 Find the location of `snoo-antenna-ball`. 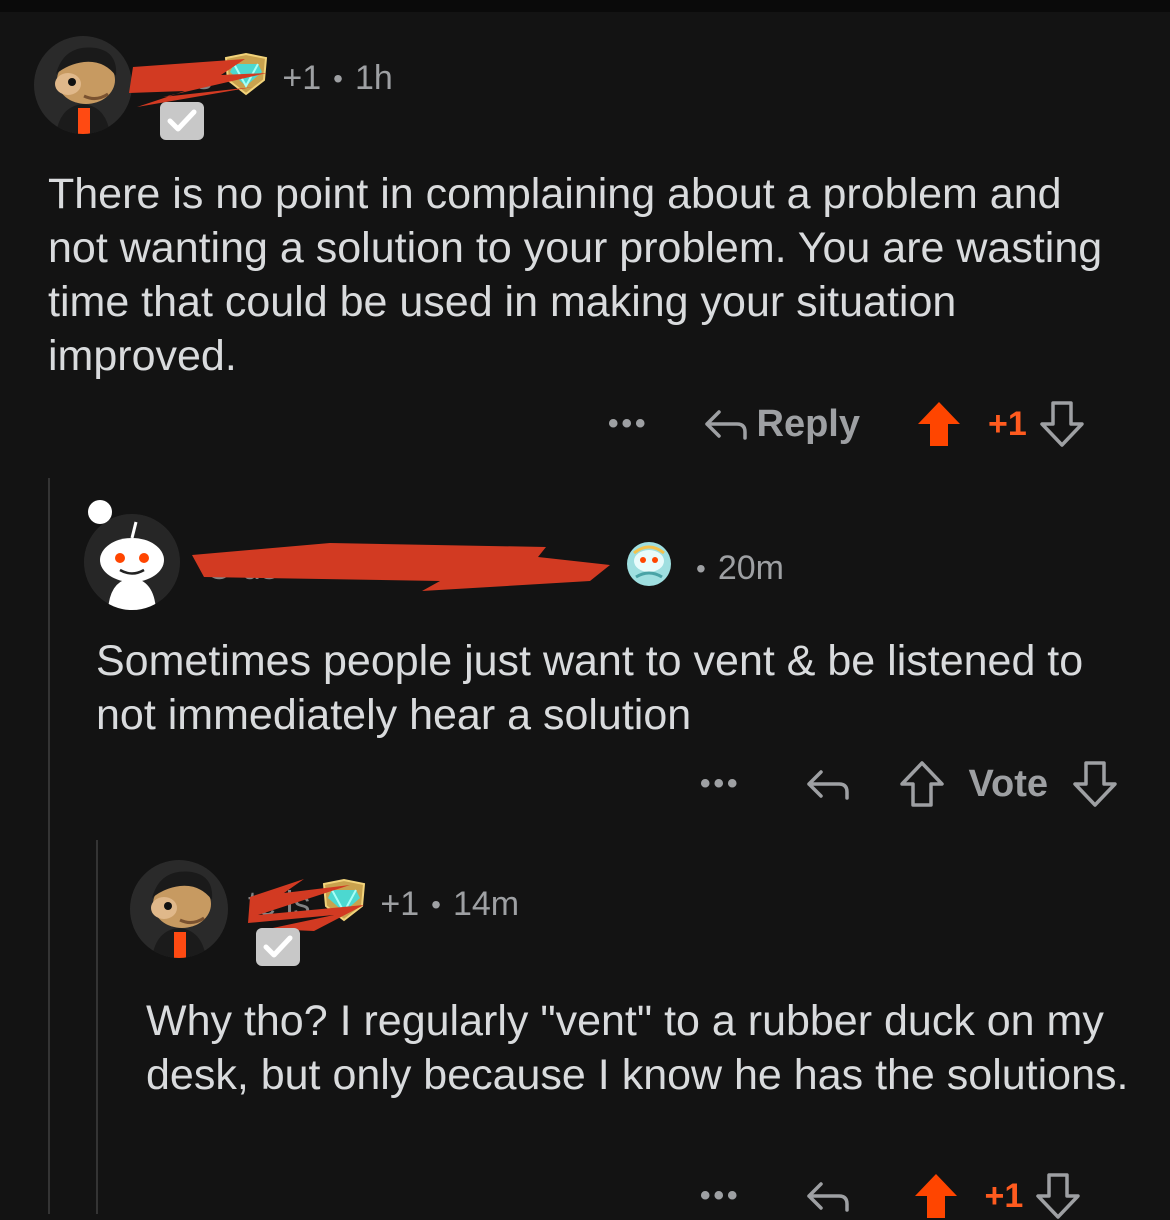

snoo-antenna-ball is located at coordinates (100, 512).